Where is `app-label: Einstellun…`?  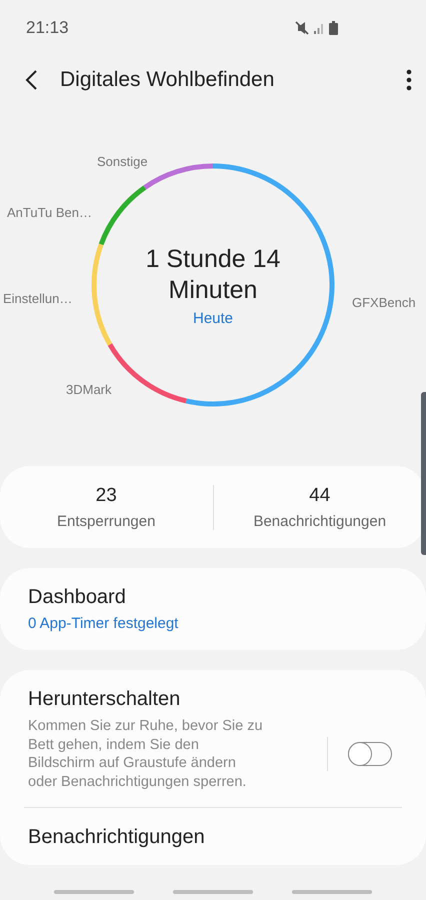 app-label: Einstellun… is located at coordinates (37, 298).